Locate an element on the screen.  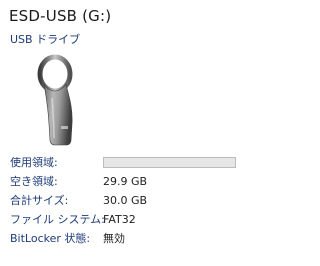
filesystem-value: FAT32 is located at coordinates (119, 219).